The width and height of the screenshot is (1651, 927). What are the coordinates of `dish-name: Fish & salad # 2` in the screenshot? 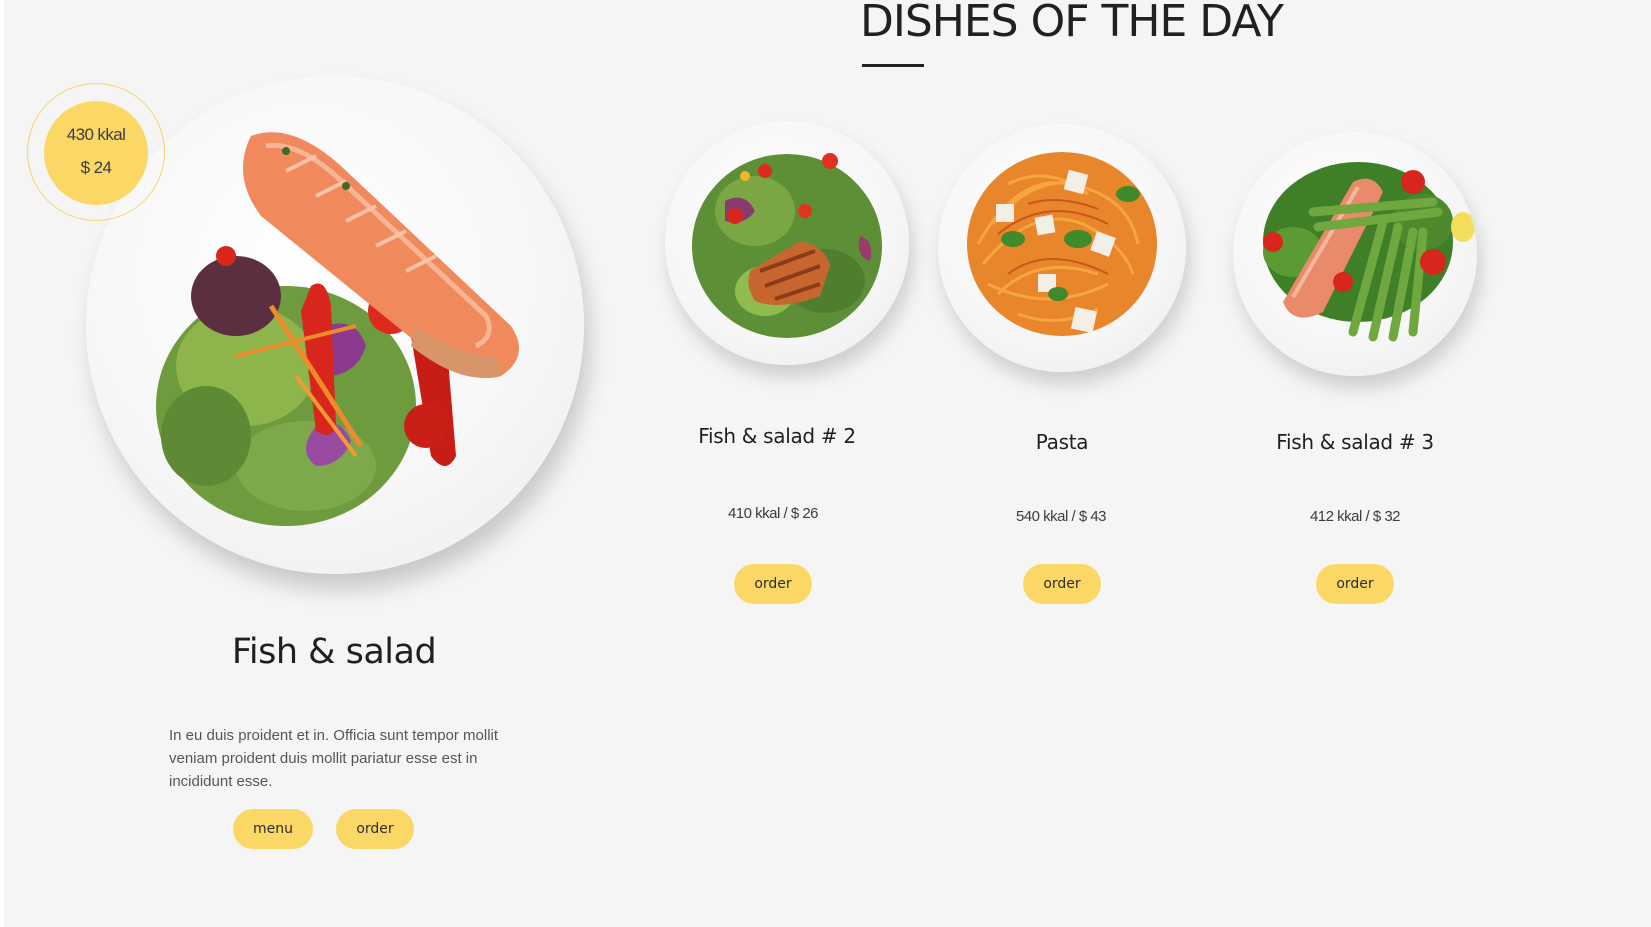 It's located at (777, 436).